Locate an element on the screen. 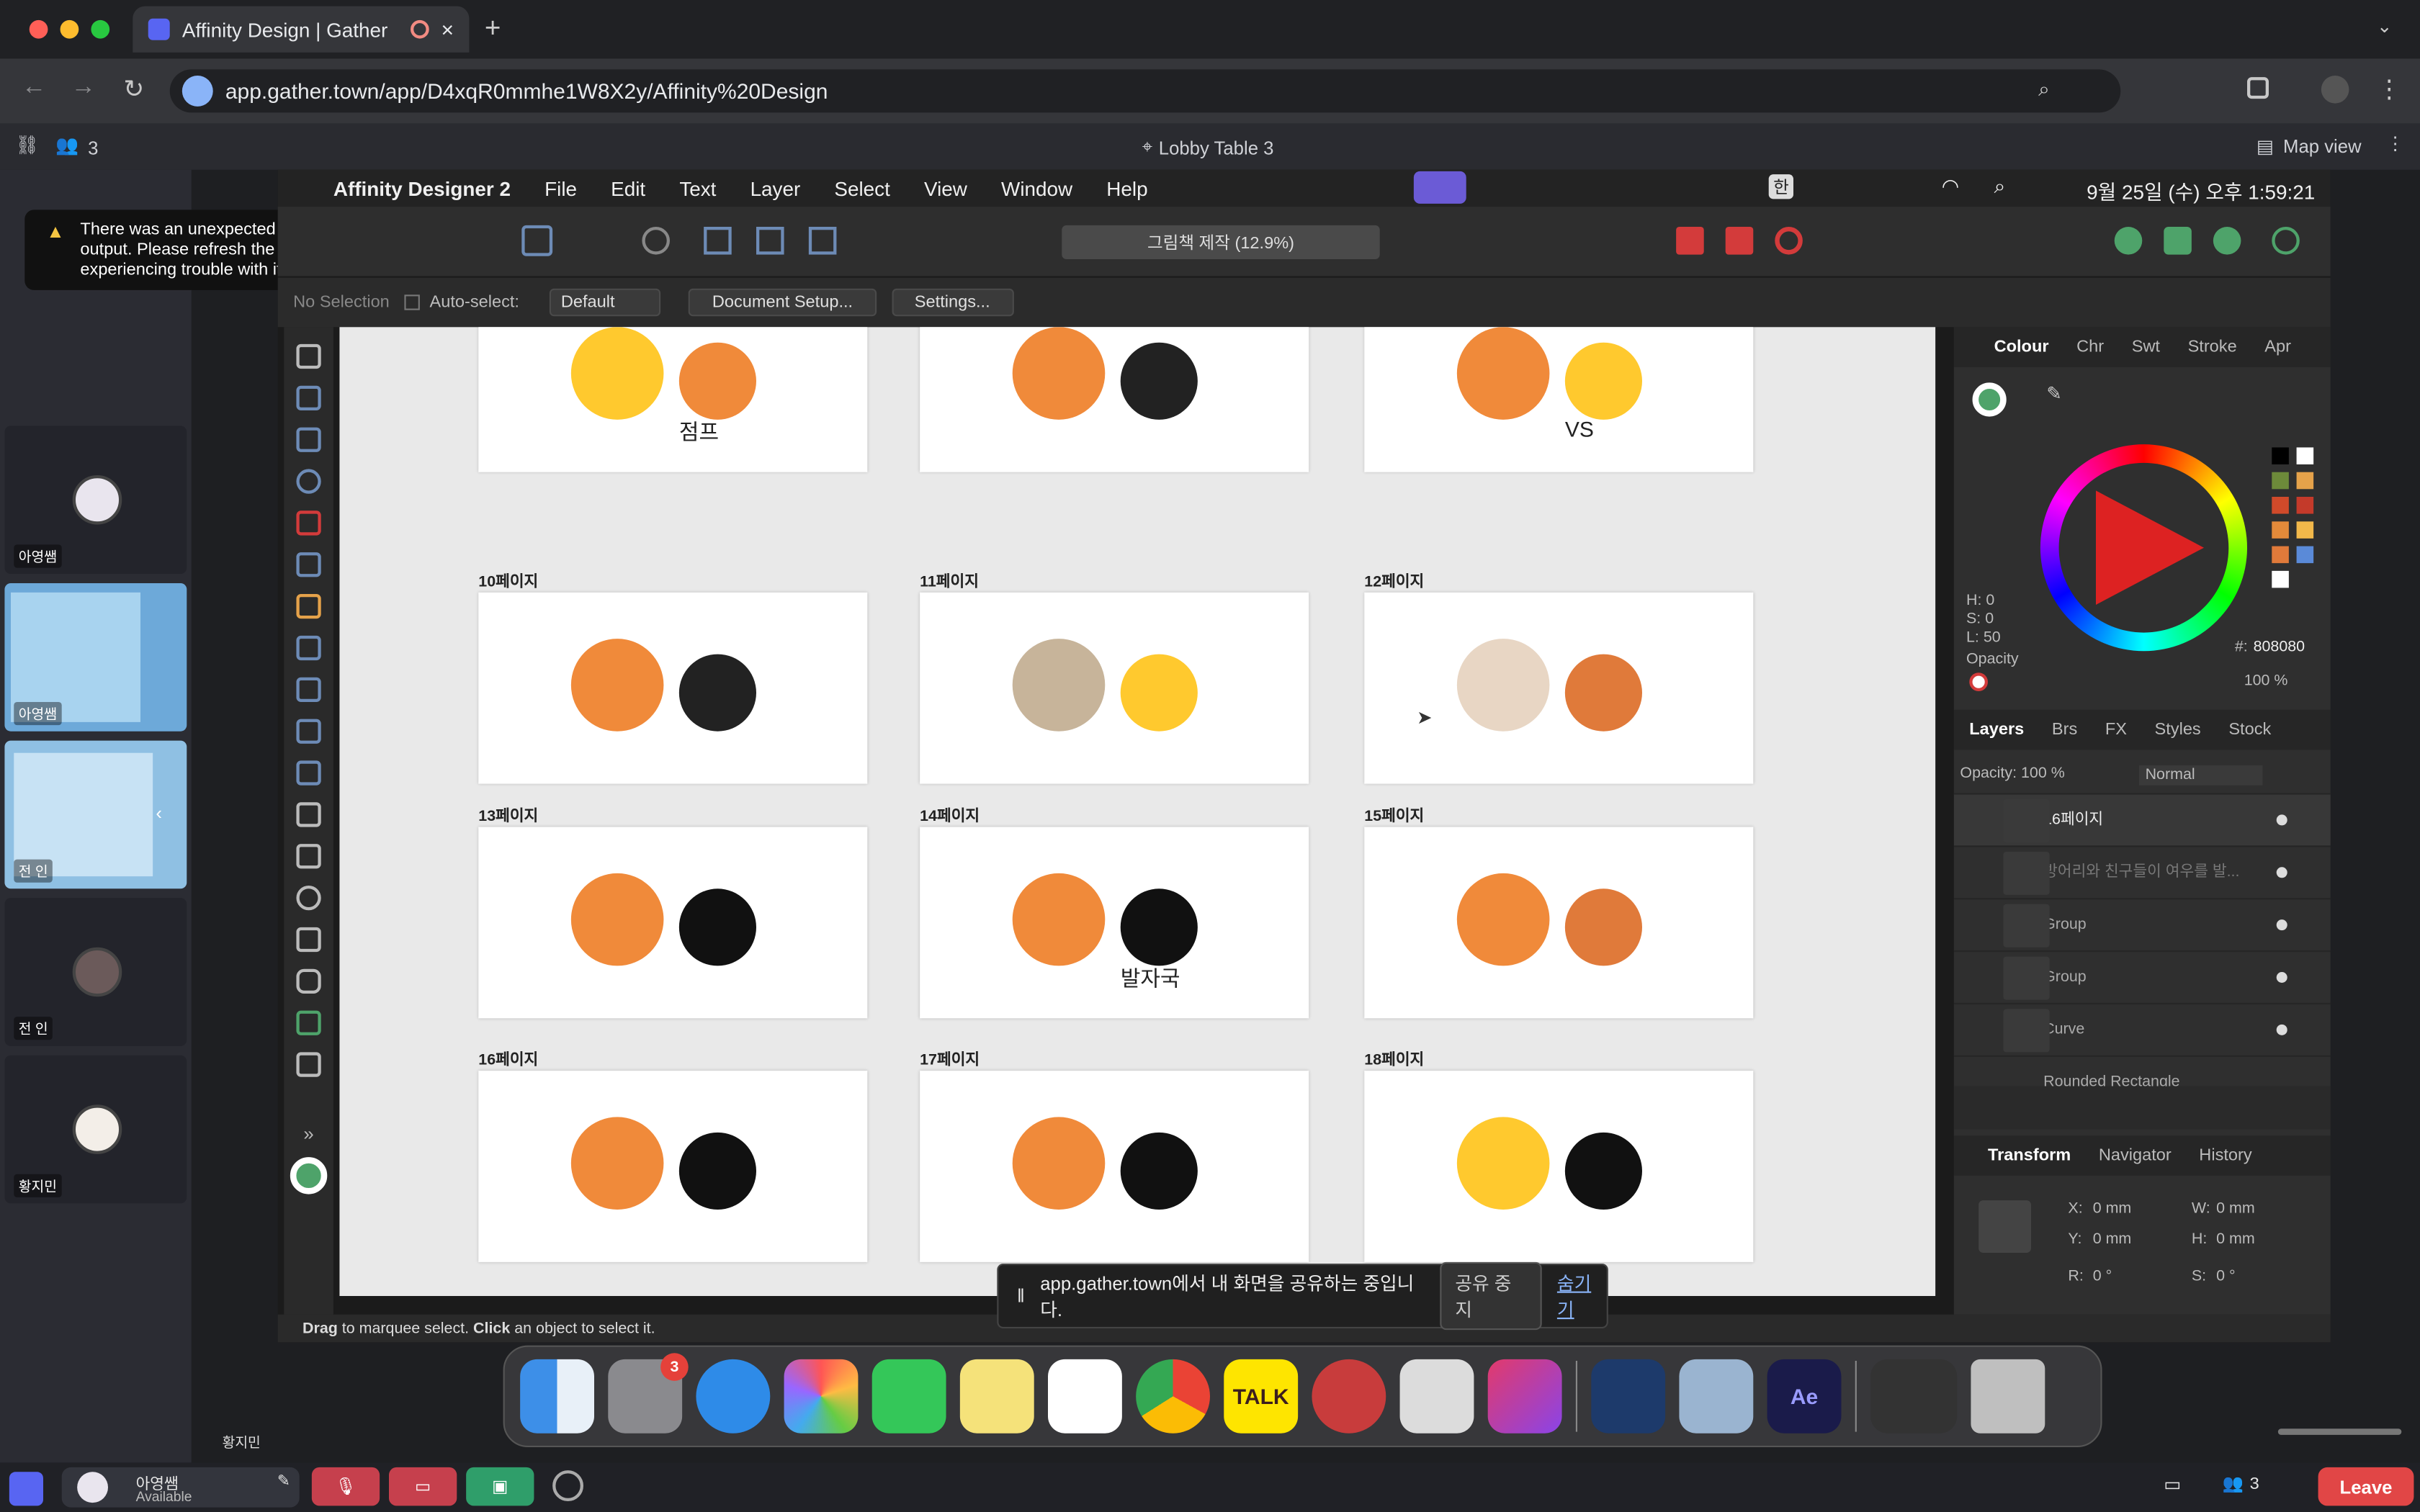 The image size is (2420, 1512). layers-opacity: Opacity: 100 % is located at coordinates (2012, 774).